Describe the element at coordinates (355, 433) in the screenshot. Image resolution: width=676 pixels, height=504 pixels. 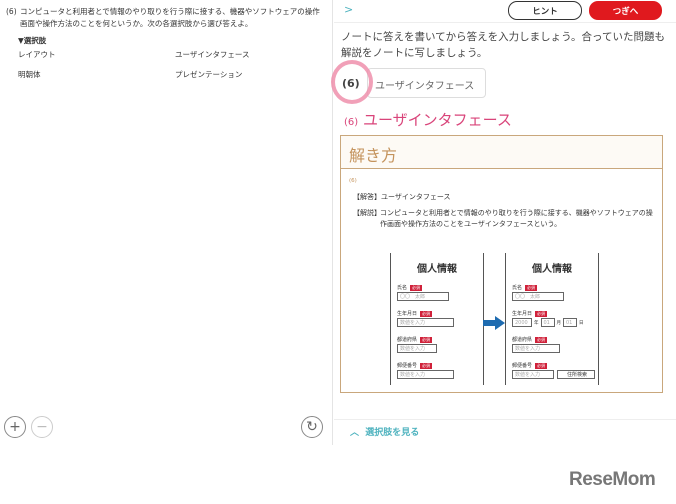
I see `chevron-up-icon: ︿` at that location.